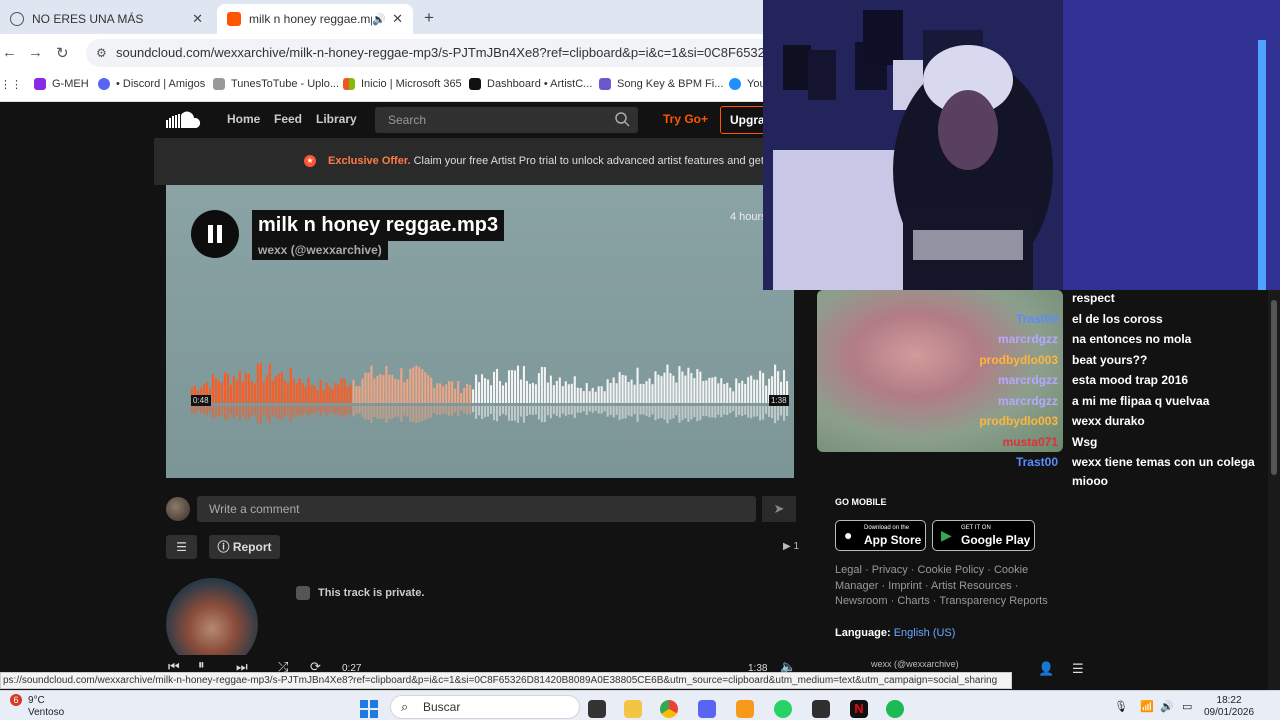 The image size is (1280, 720). What do you see at coordinates (859, 709) in the screenshot?
I see `netflix-icon: N` at bounding box center [859, 709].